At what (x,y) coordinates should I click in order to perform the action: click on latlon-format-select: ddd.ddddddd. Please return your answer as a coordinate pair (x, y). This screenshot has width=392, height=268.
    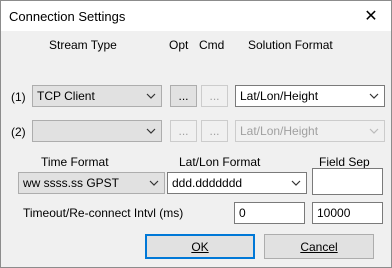
    Looking at the image, I should click on (237, 183).